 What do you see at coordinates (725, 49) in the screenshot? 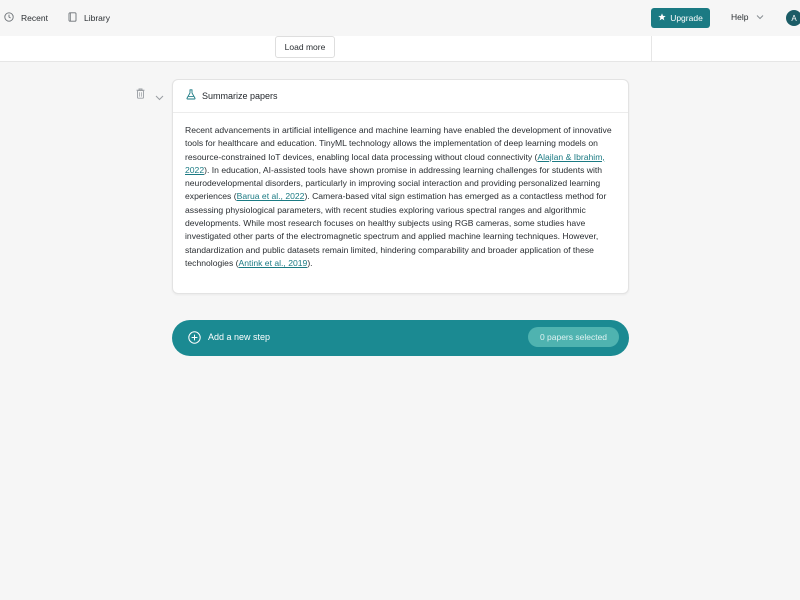
I see `side-panel-strip` at bounding box center [725, 49].